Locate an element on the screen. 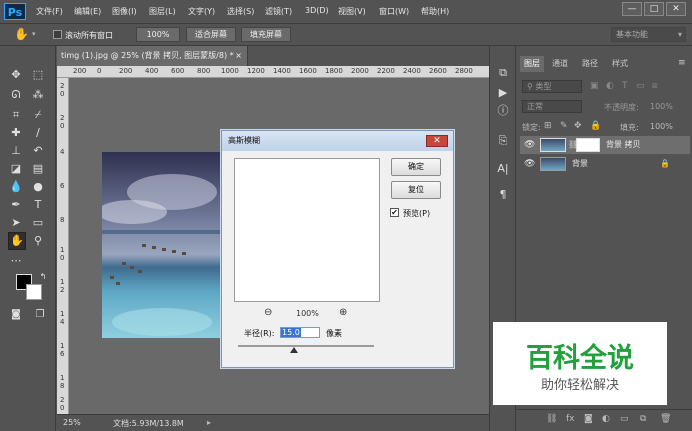 Image resolution: width=692 pixels, height=431 pixels. clone-source-icon: ⎘ is located at coordinates (503, 141).